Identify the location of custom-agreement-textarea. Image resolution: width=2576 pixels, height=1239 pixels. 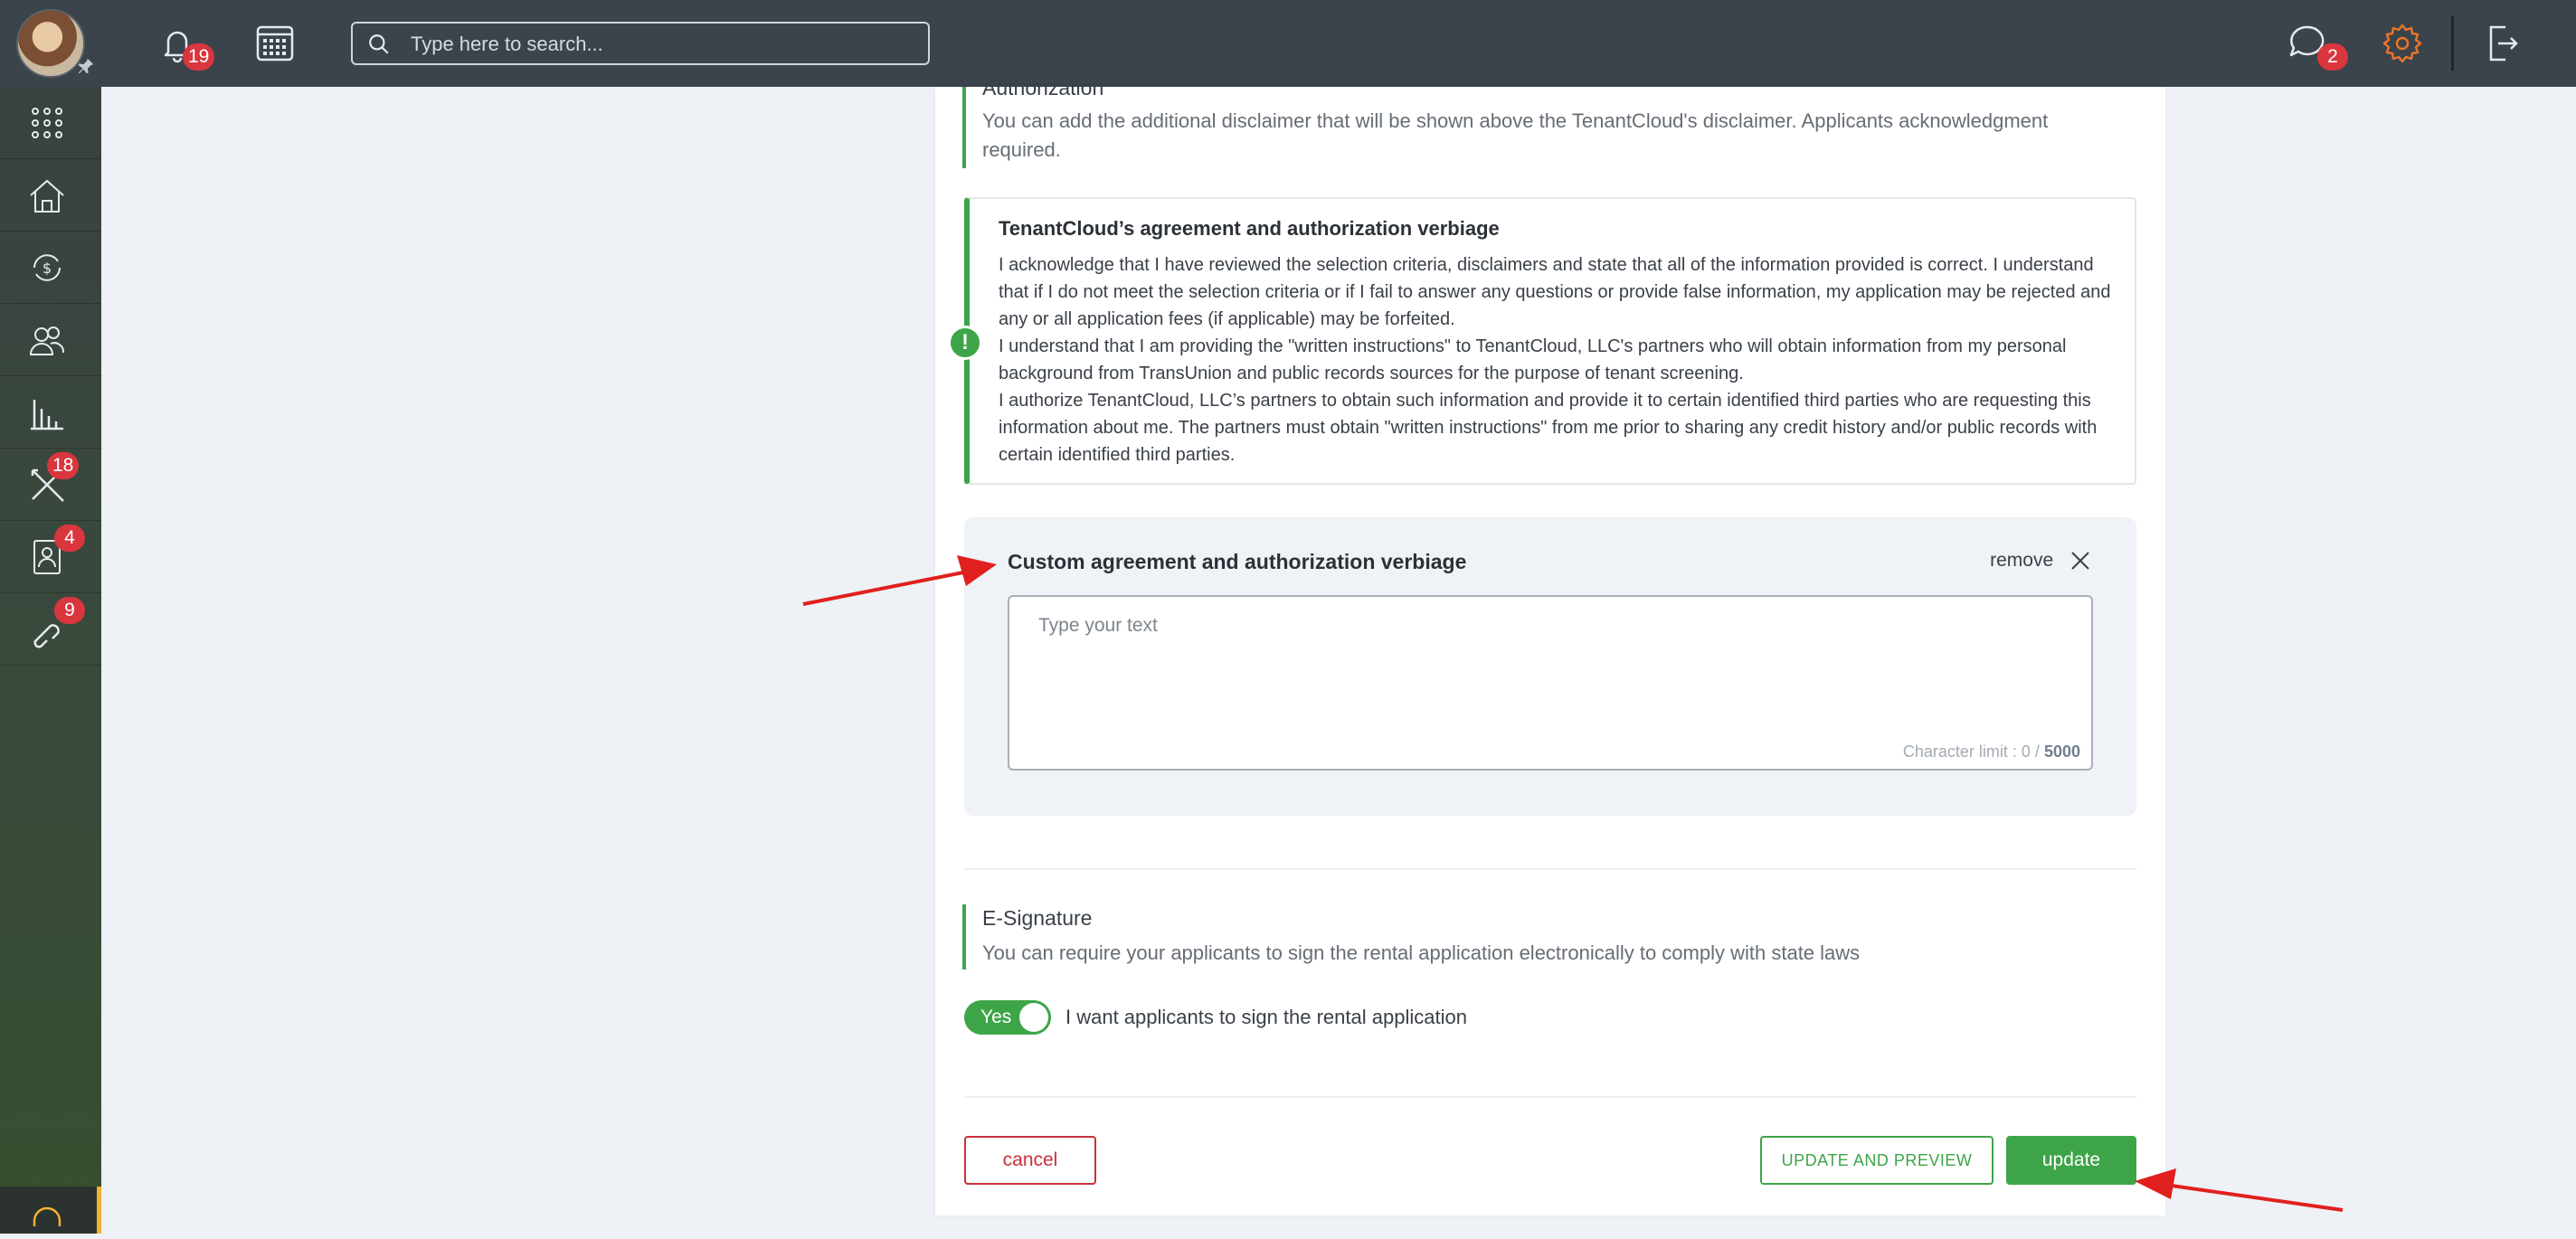
(1550, 669).